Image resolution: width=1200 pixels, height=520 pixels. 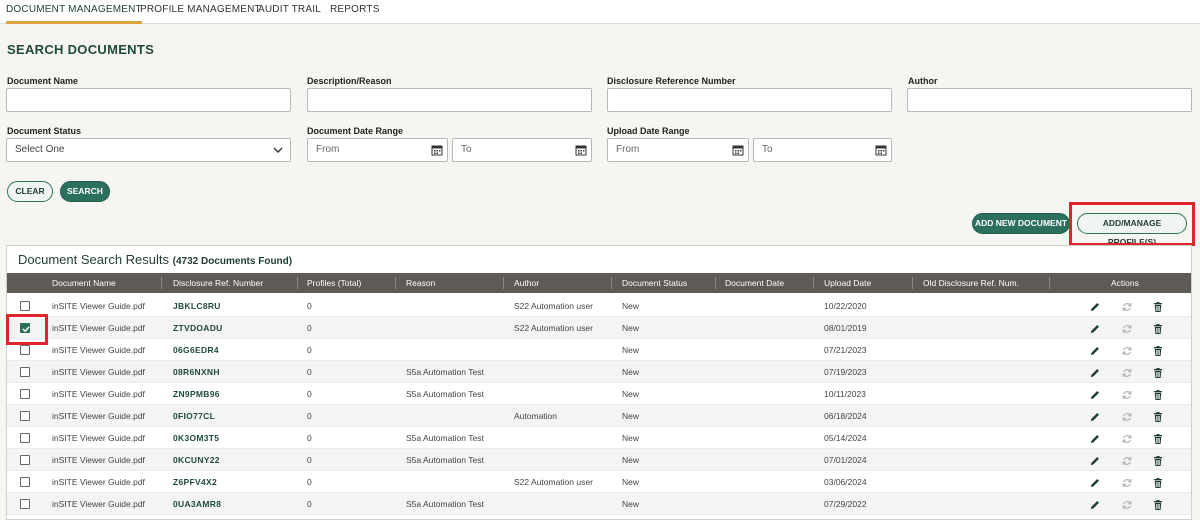 What do you see at coordinates (198, 328) in the screenshot?
I see `cell-disclosure-ref: ZTVDOADU` at bounding box center [198, 328].